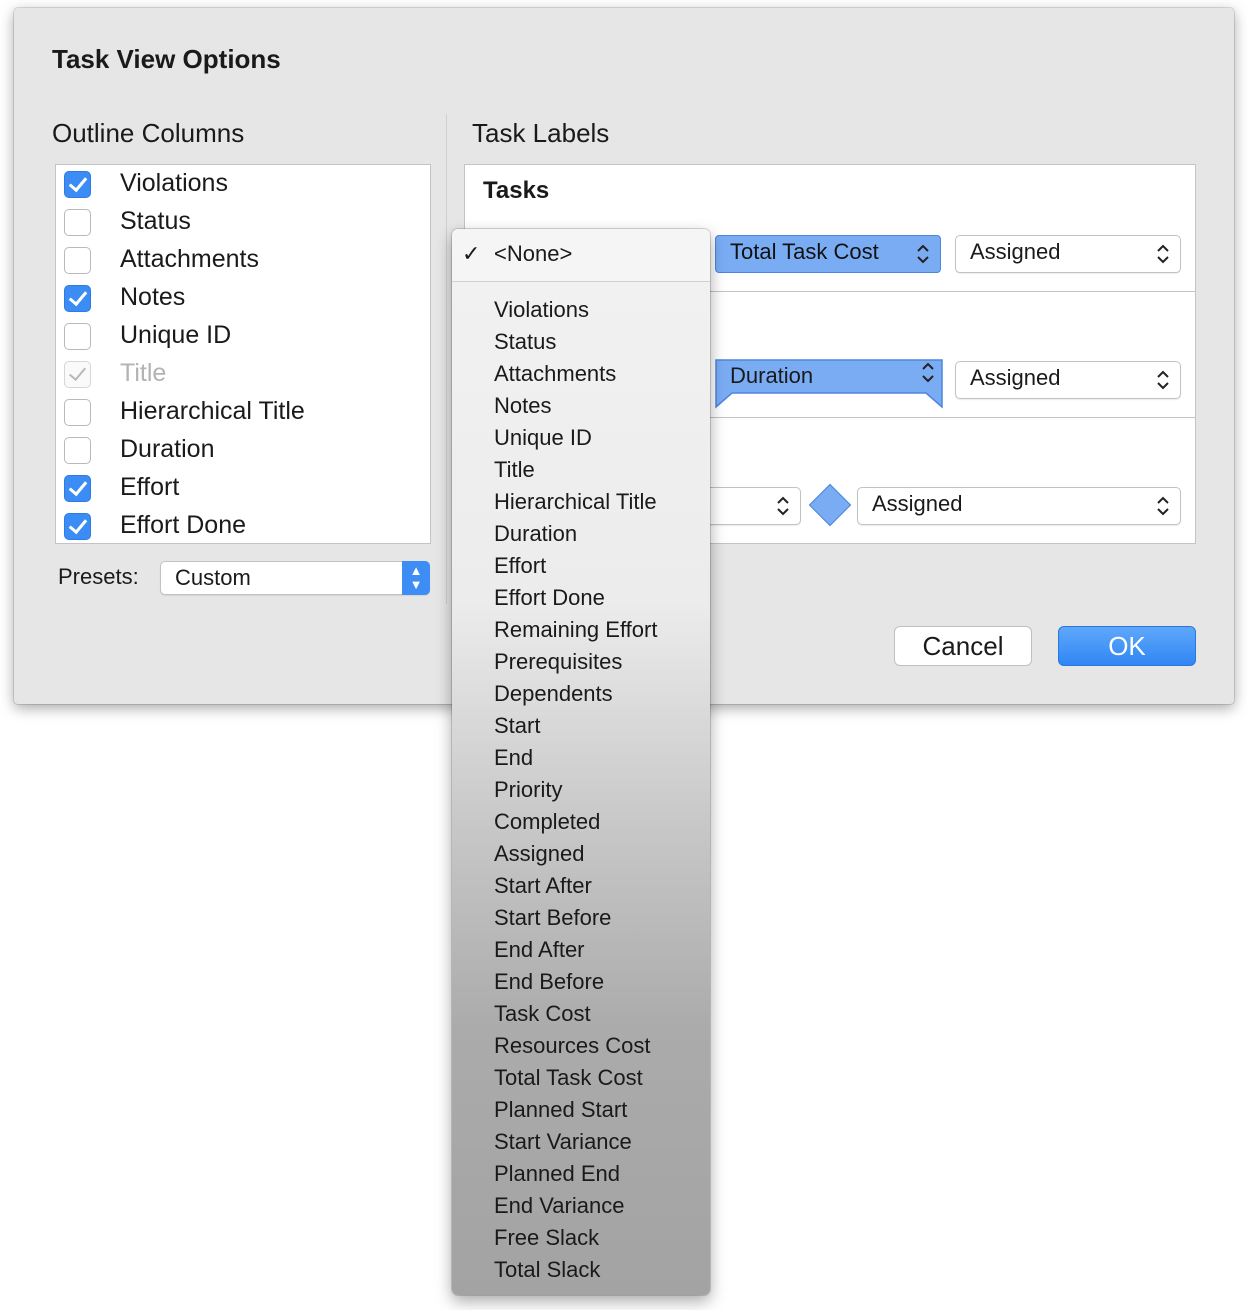 This screenshot has height=1310, width=1248. Describe the element at coordinates (295, 578) in the screenshot. I see `presets-popup: Custom ▲ ▼` at that location.